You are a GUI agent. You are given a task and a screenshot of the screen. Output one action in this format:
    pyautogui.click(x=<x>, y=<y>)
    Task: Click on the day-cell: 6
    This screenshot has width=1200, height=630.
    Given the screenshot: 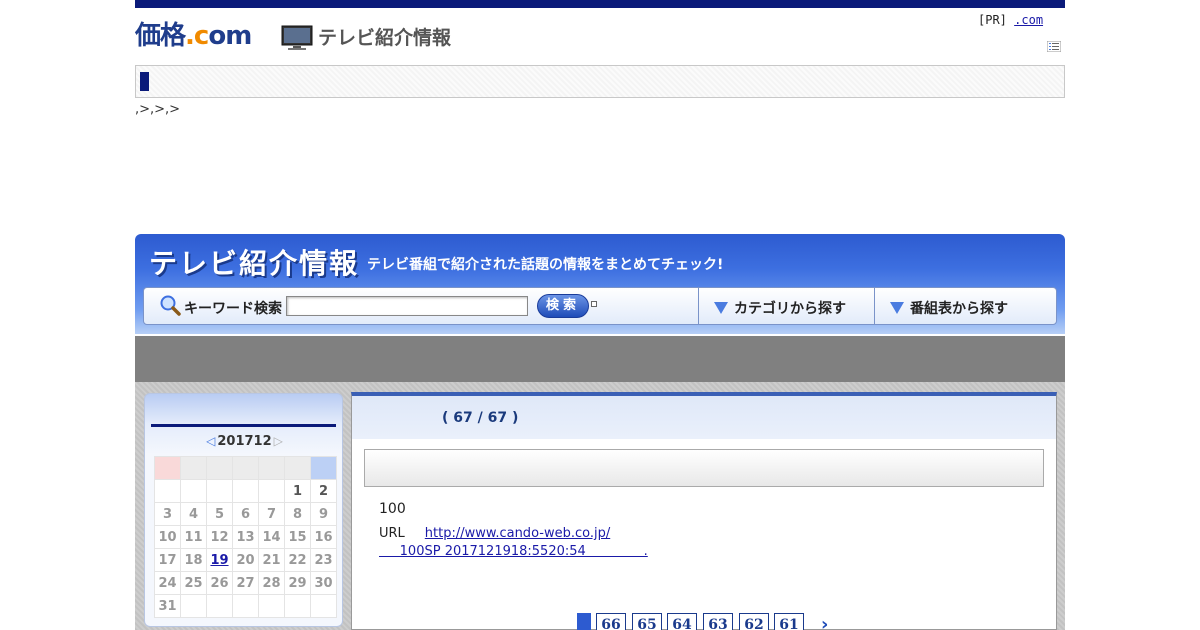 What is the action you would take?
    pyautogui.click(x=245, y=514)
    